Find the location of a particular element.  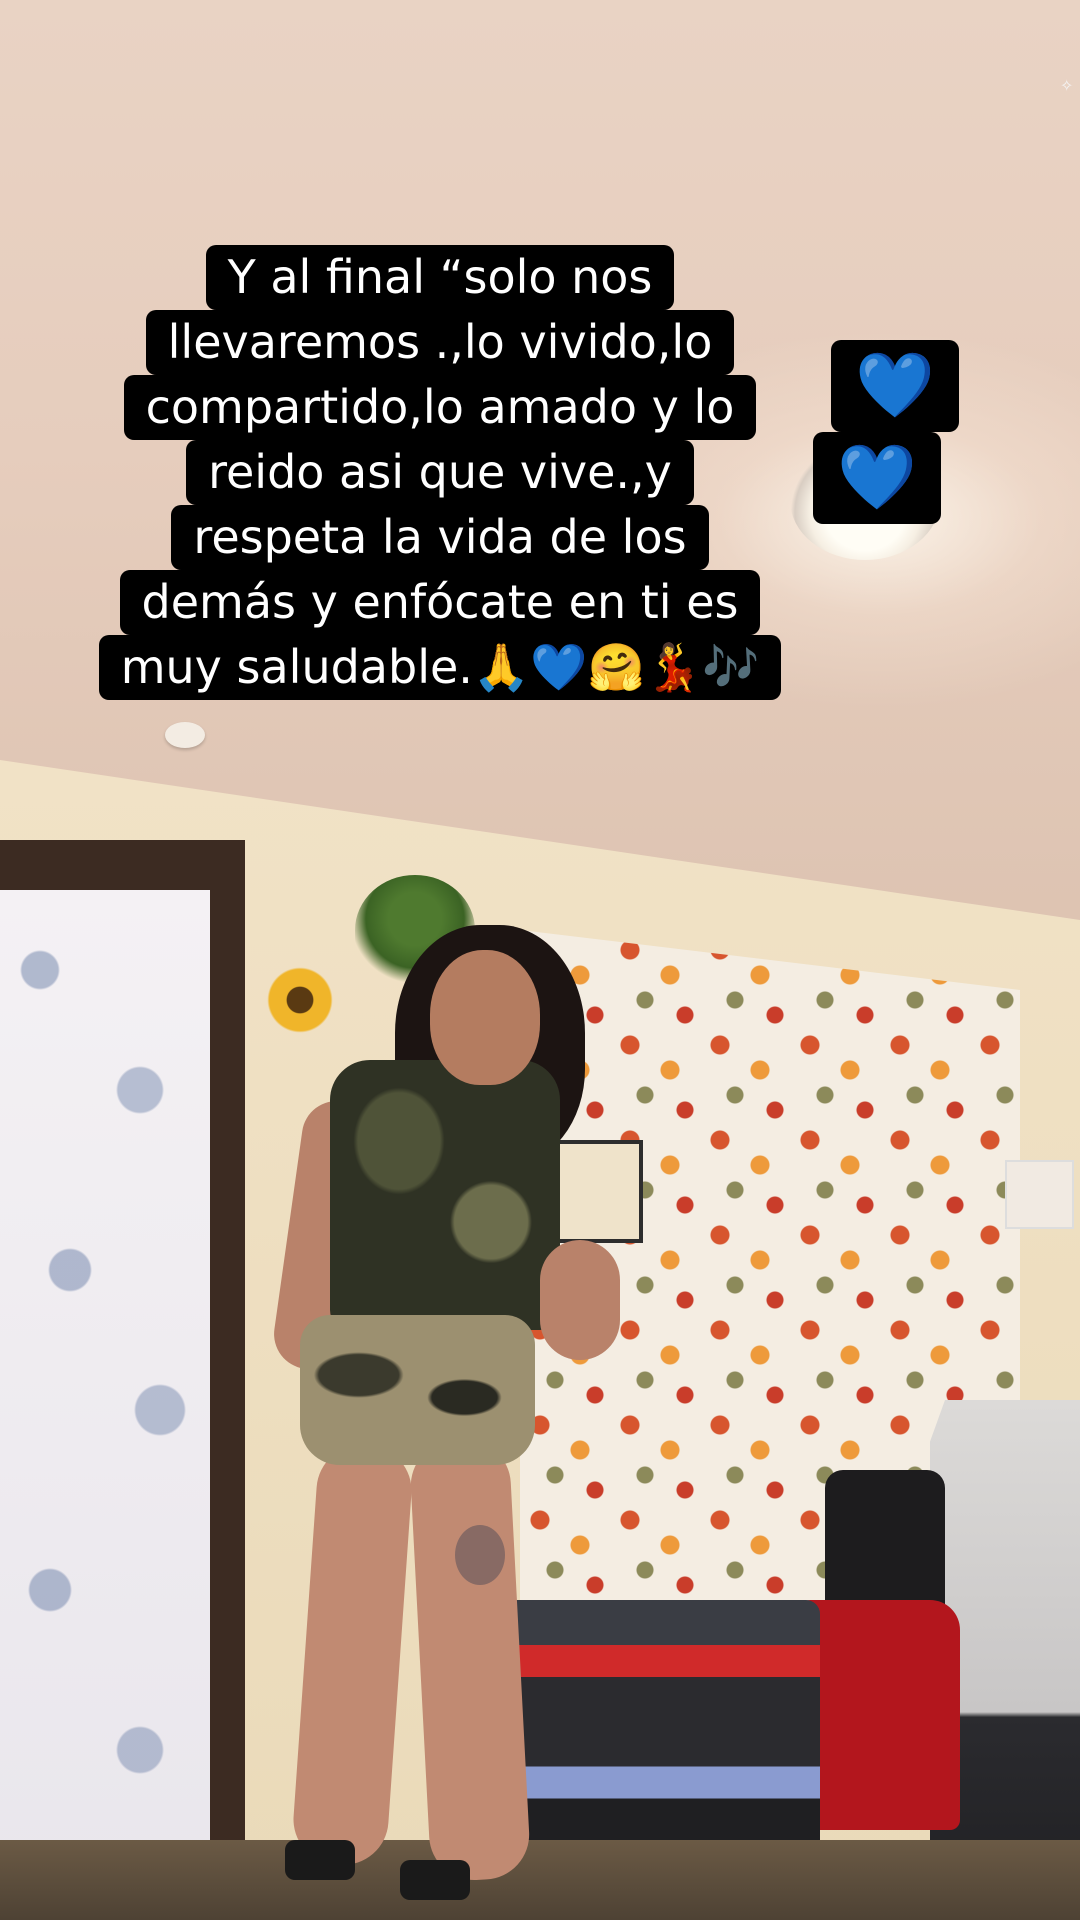

sparkle-icon: ✧ is located at coordinates (1067, 85).